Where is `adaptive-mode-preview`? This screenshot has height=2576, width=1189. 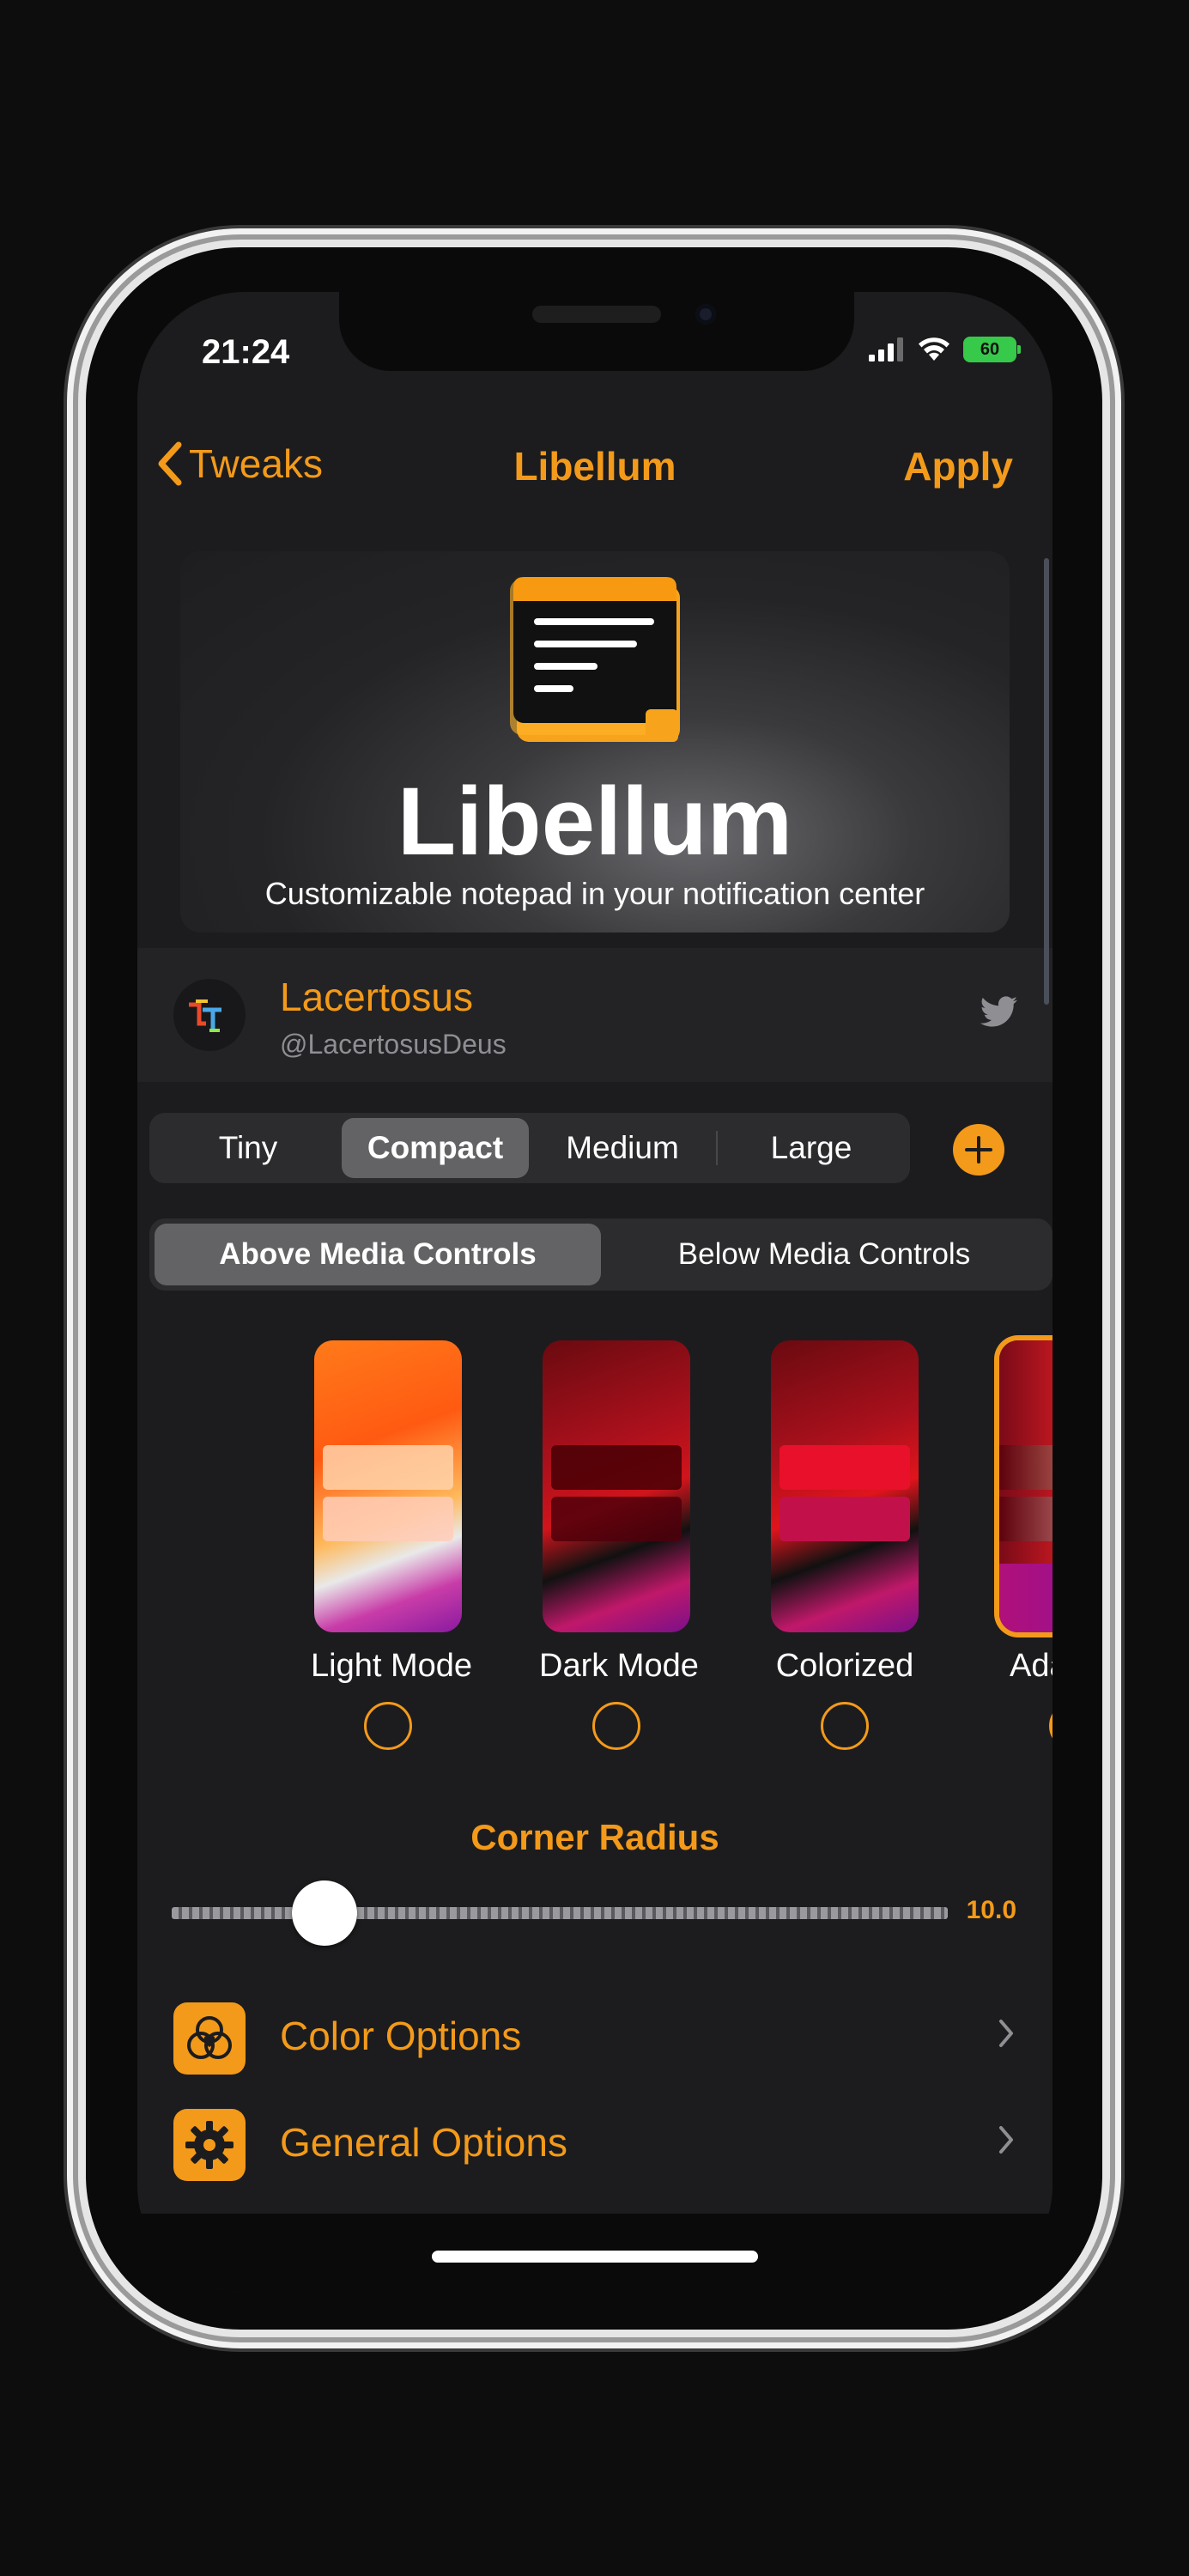 adaptive-mode-preview is located at coordinates (1026, 1486).